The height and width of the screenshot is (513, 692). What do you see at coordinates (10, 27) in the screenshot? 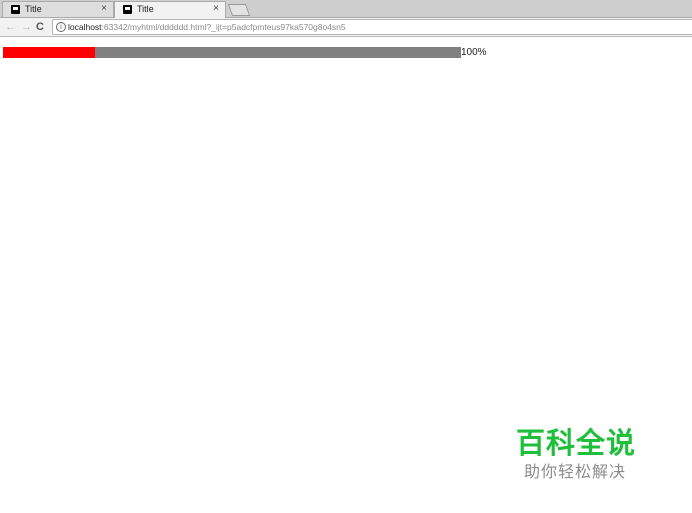
I see `back-arrow-icon: ←` at bounding box center [10, 27].